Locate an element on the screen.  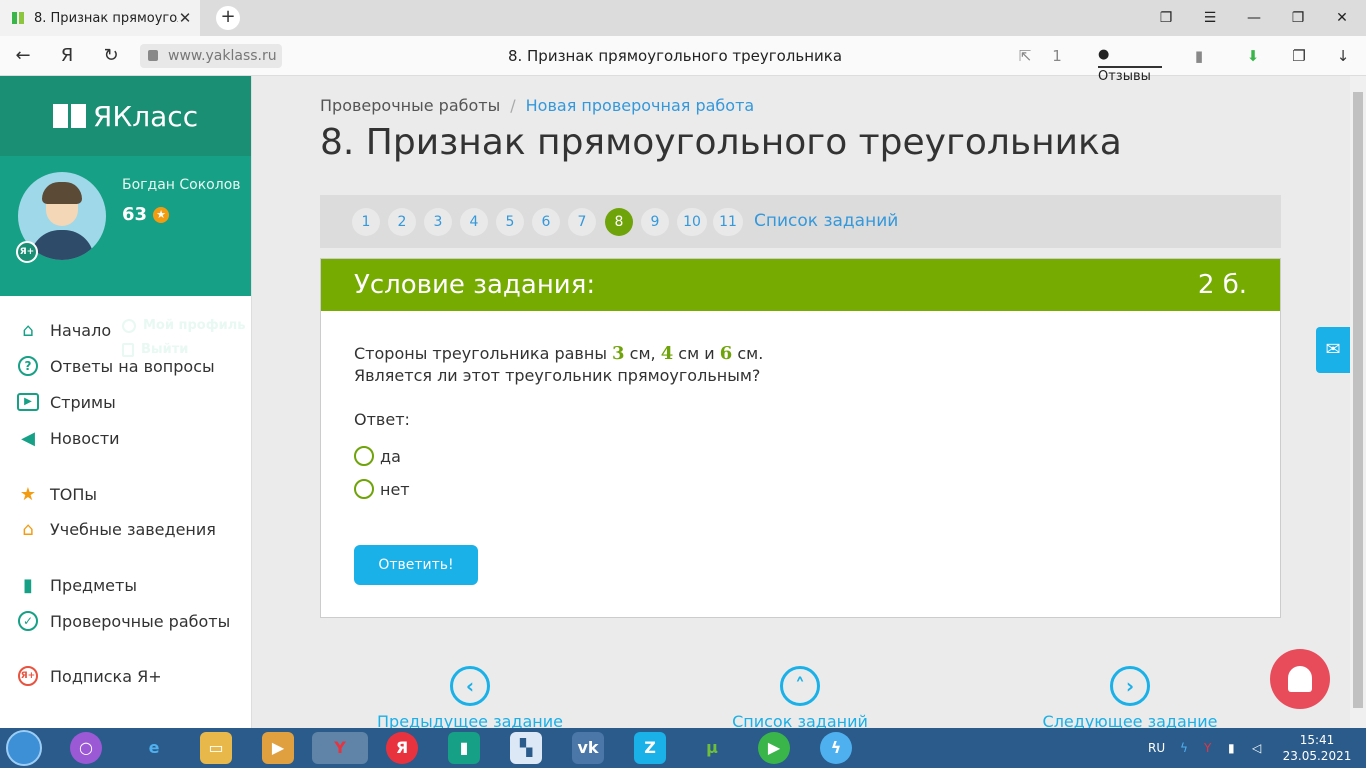
task-pager: 1 2 3 4 5 6 7 8 9 10 11 Список заданий is located at coordinates (800, 221).